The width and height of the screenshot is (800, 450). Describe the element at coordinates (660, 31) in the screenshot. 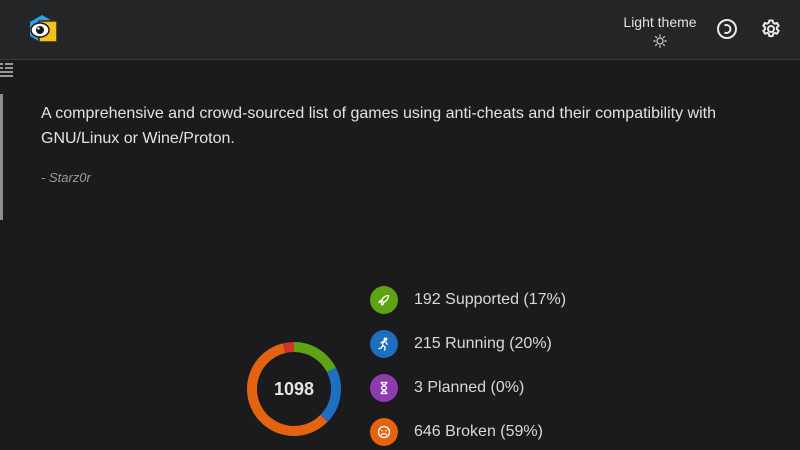

I see `theme-toggle: Light theme` at that location.